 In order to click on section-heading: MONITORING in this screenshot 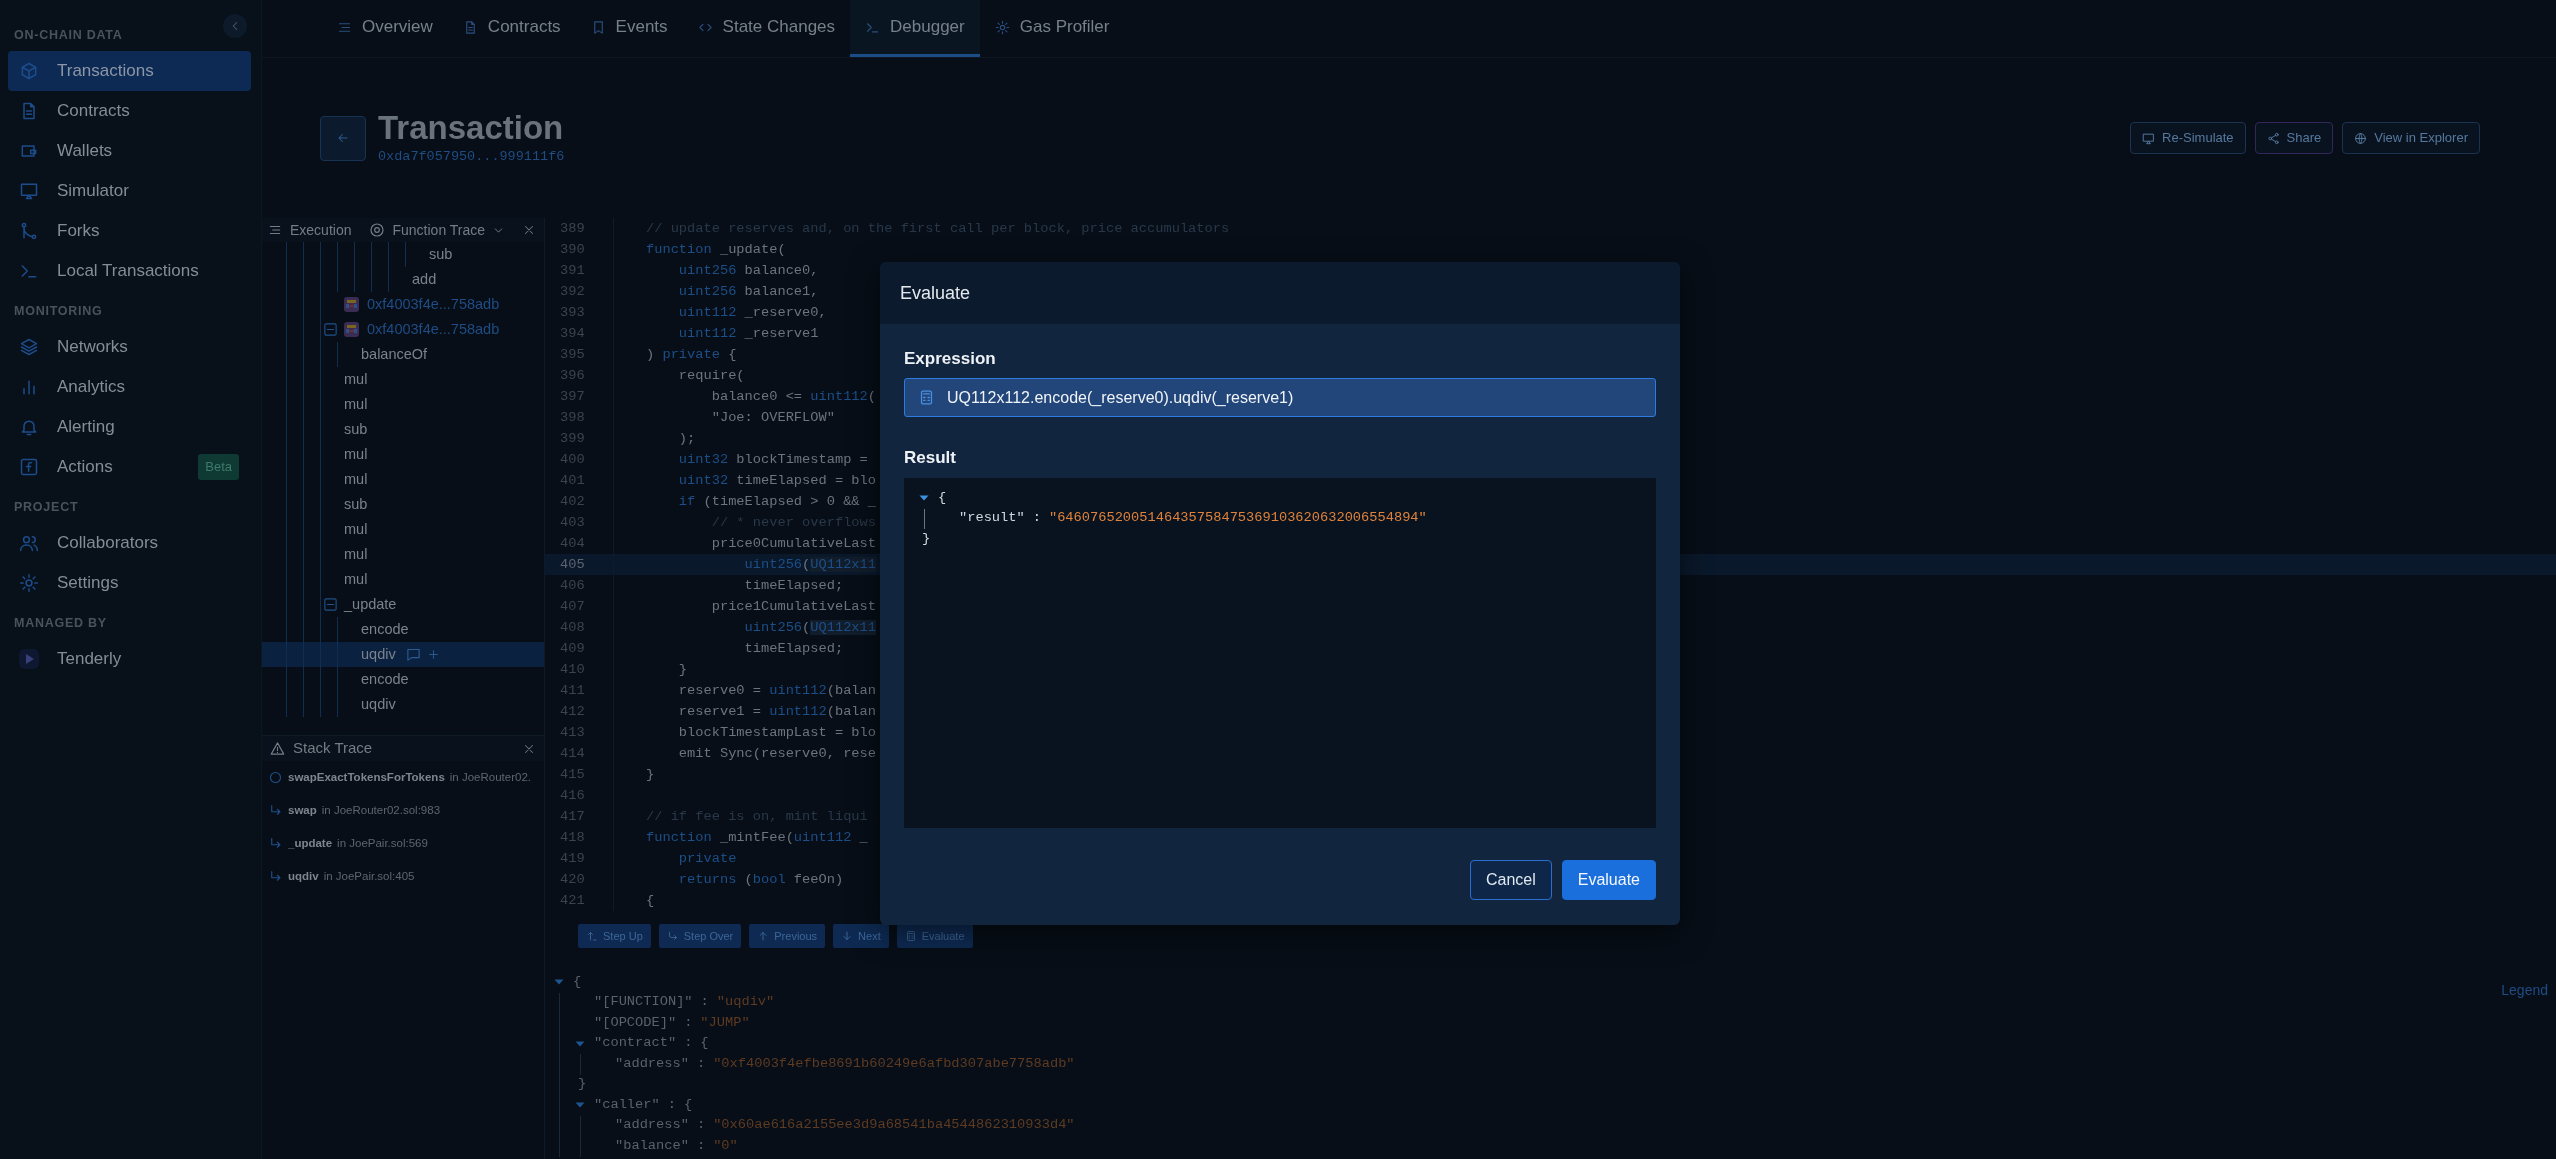, I will do `click(58, 311)`.